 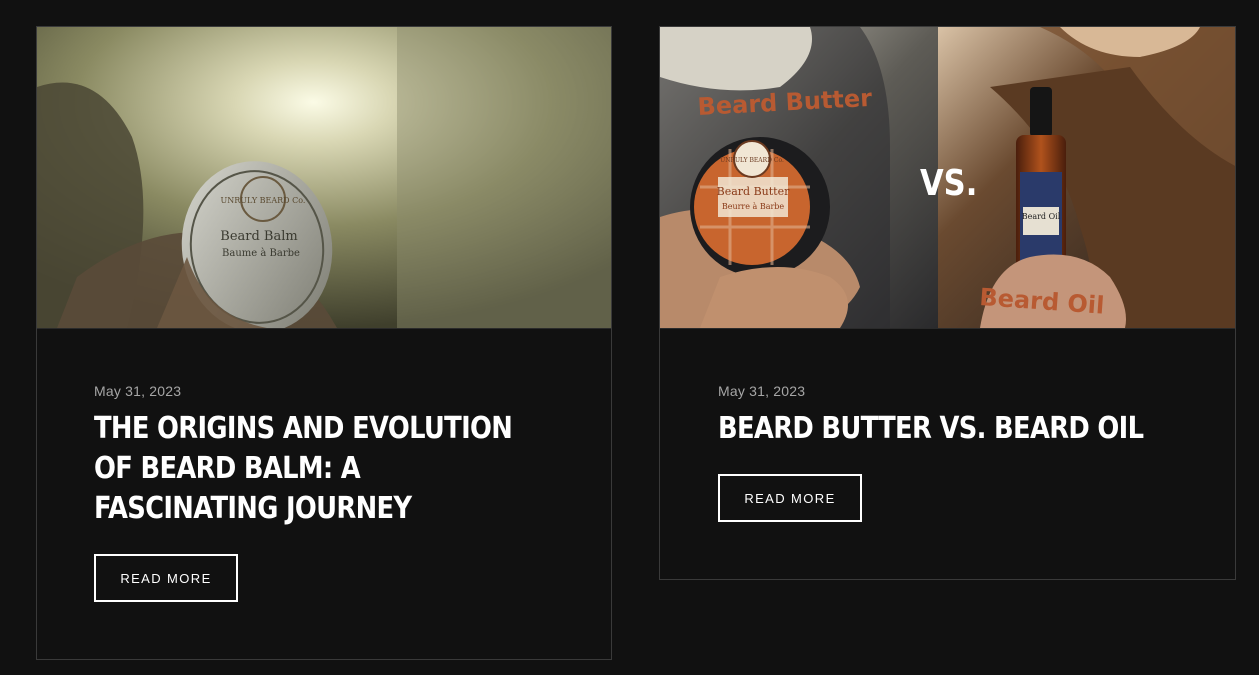 What do you see at coordinates (753, 206) in the screenshot?
I see `tin-sub-text: Beurre à Barbe` at bounding box center [753, 206].